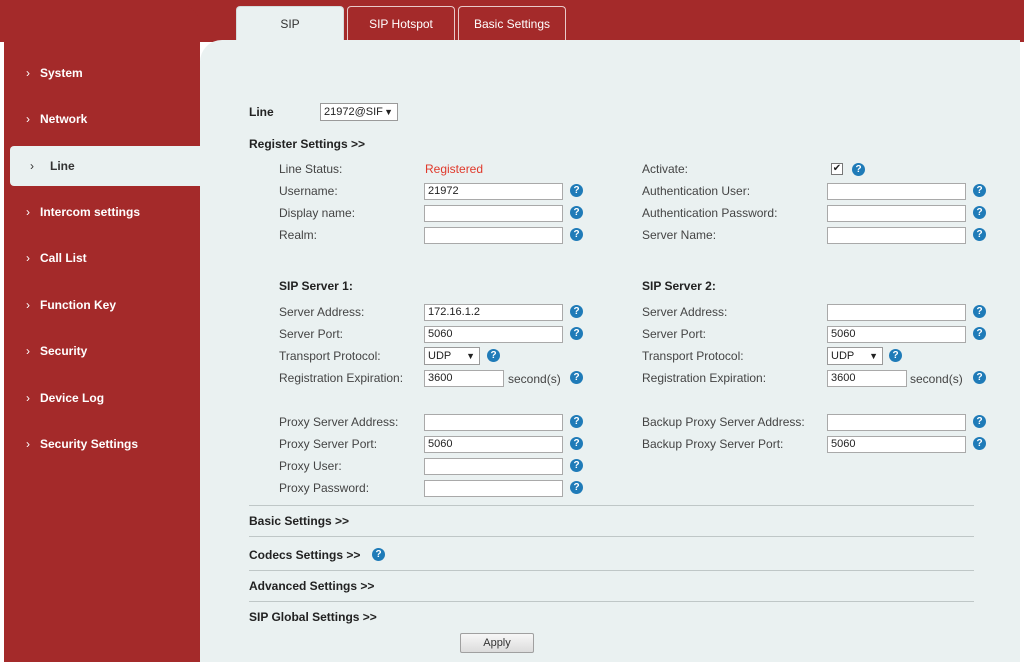 This screenshot has height=670, width=1024. Describe the element at coordinates (867, 378) in the screenshot. I see `server2-expiration-field: 3600` at that location.